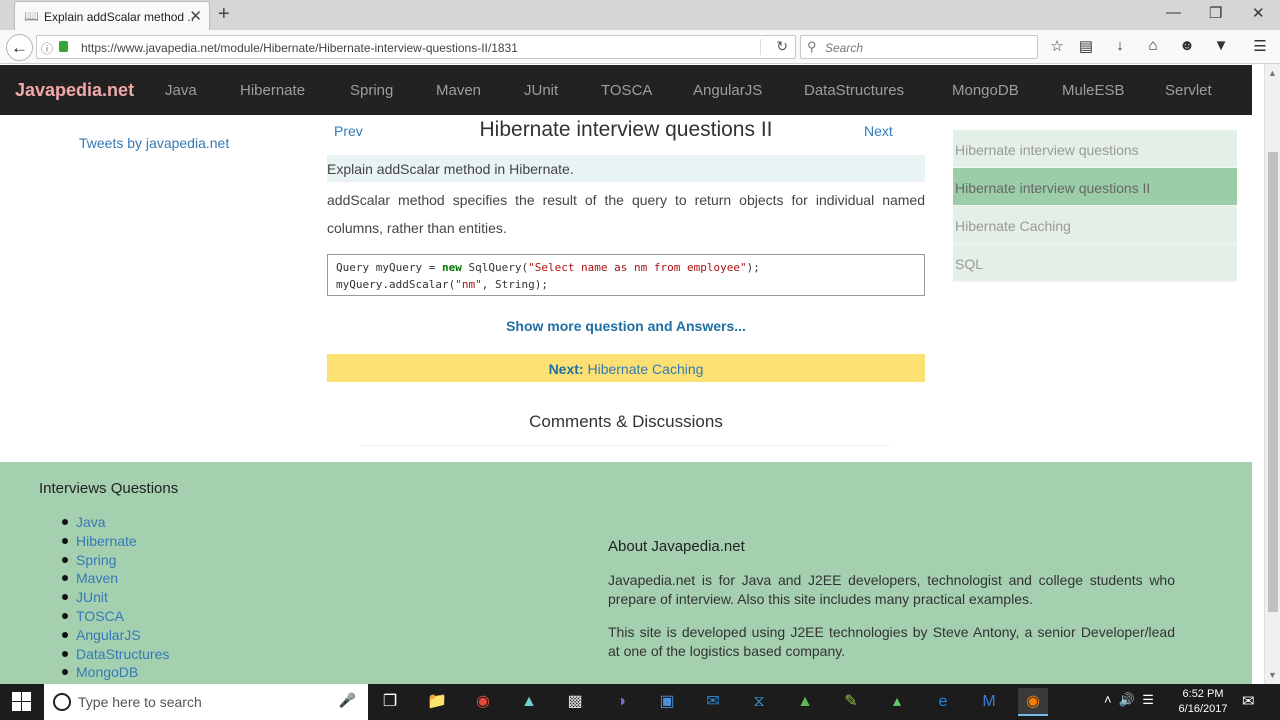 The width and height of the screenshot is (1280, 720). I want to click on taskbar-search-placeholder: Type here to search, so click(140, 702).